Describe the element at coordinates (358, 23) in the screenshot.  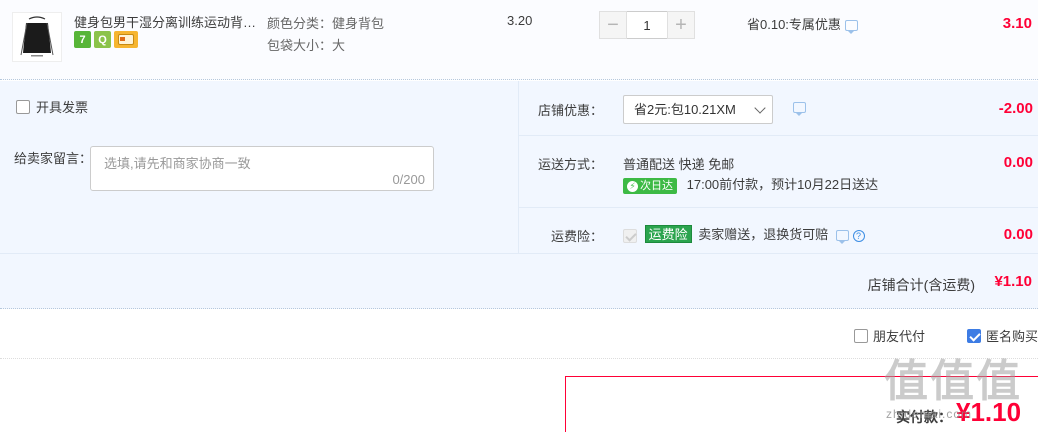
I see `sku-color-value: 健身背包` at that location.